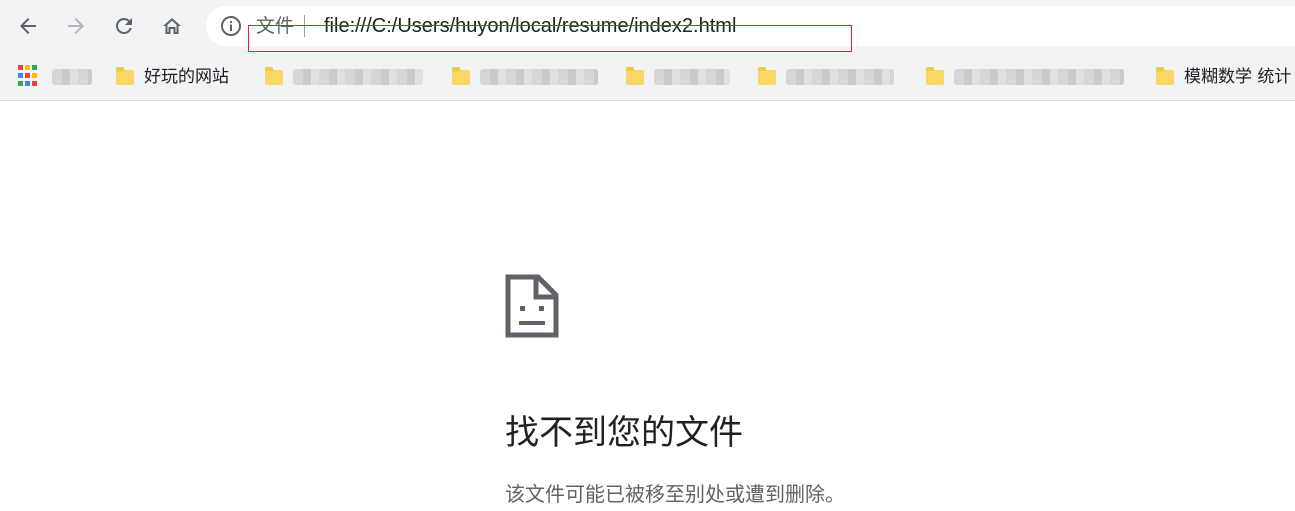  I want to click on bookmarks-bar: 好玩的网站 模糊数学 统计, so click(647, 77).